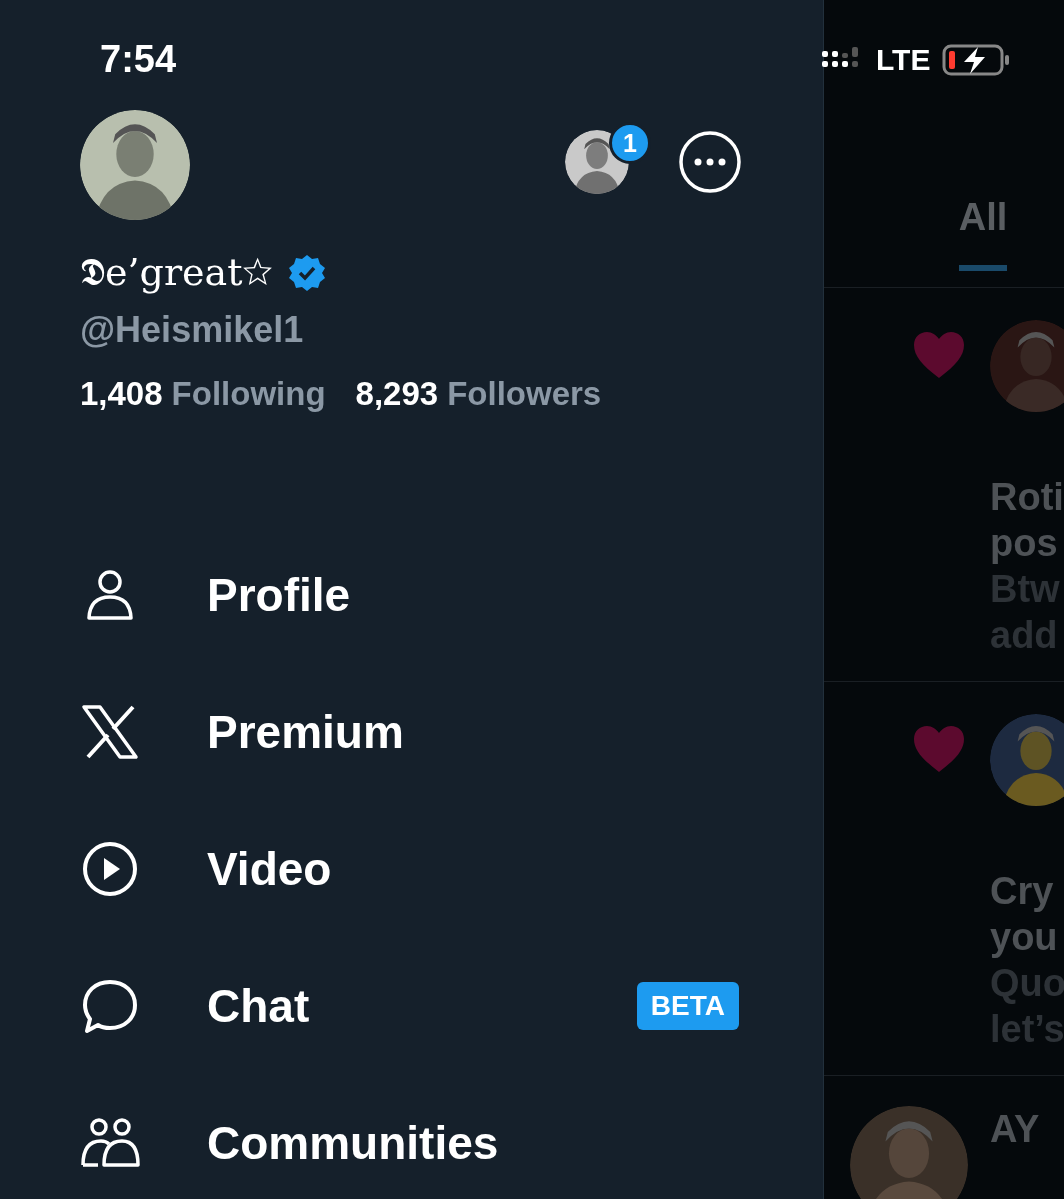 This screenshot has height=1199, width=1064. I want to click on followers-label: Followers, so click(524, 394).